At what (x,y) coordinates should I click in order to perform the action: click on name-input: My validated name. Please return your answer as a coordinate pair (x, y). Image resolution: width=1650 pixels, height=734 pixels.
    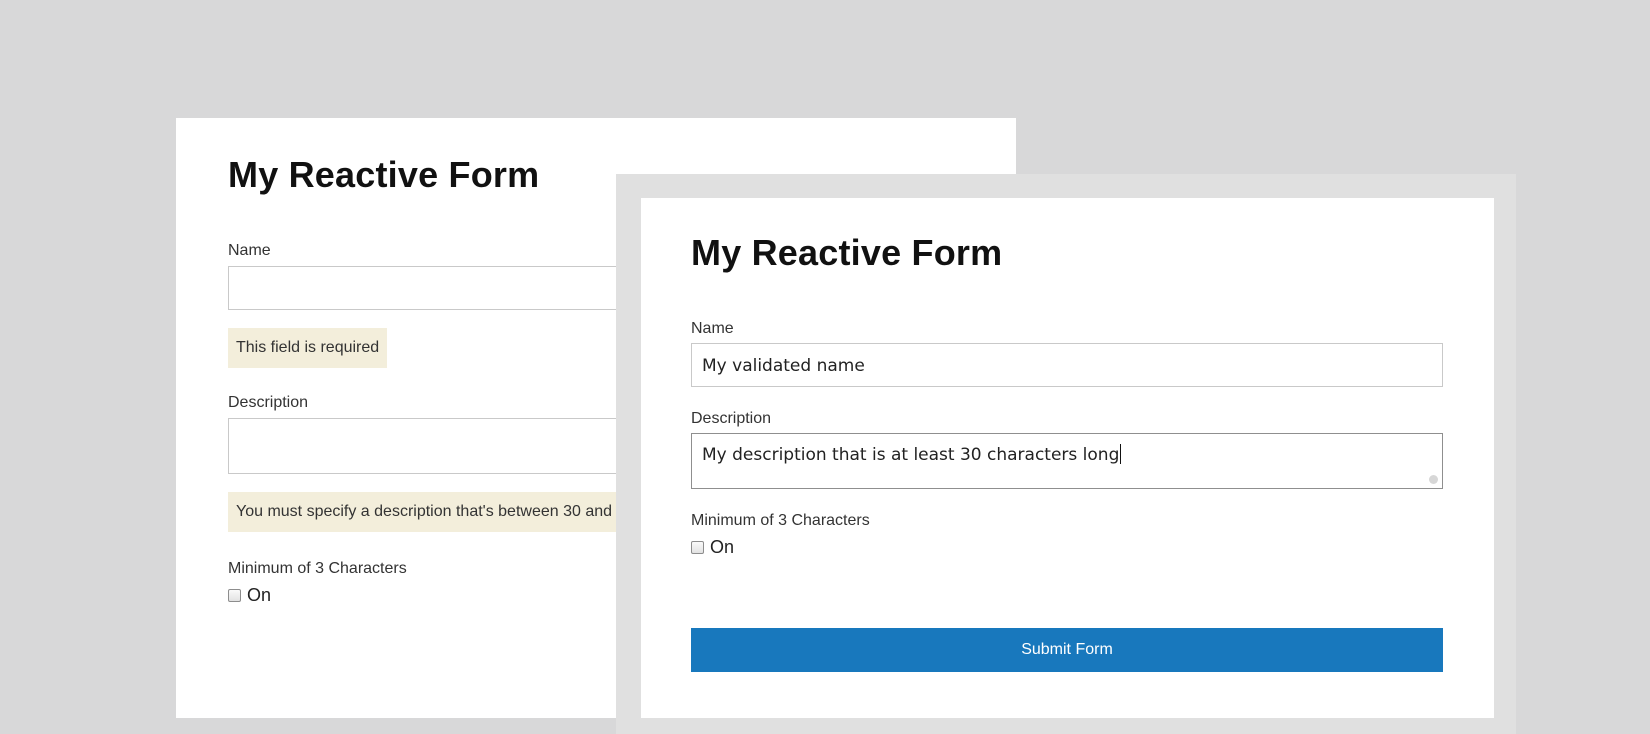
    Looking at the image, I should click on (1067, 365).